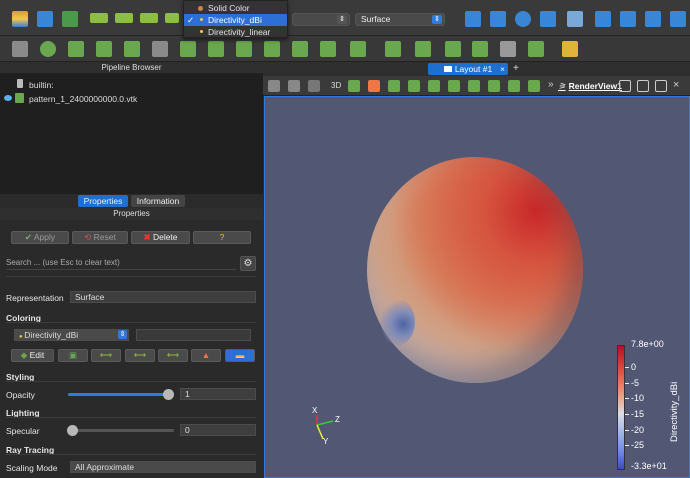  I want to click on popup-item-solid-color: Solid Color, so click(235, 8).